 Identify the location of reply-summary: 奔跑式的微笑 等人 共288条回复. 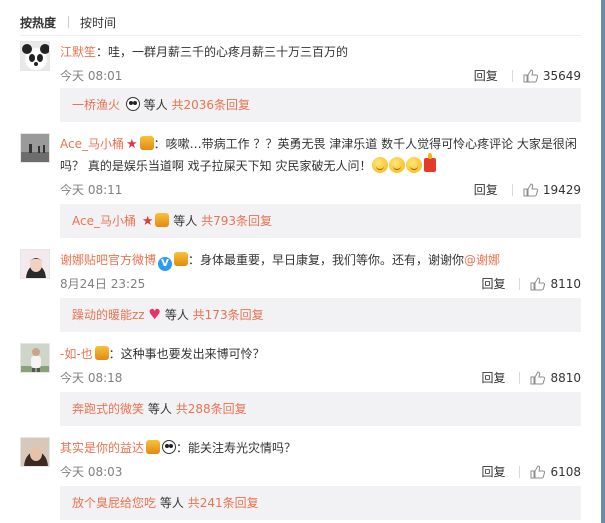
(320, 409).